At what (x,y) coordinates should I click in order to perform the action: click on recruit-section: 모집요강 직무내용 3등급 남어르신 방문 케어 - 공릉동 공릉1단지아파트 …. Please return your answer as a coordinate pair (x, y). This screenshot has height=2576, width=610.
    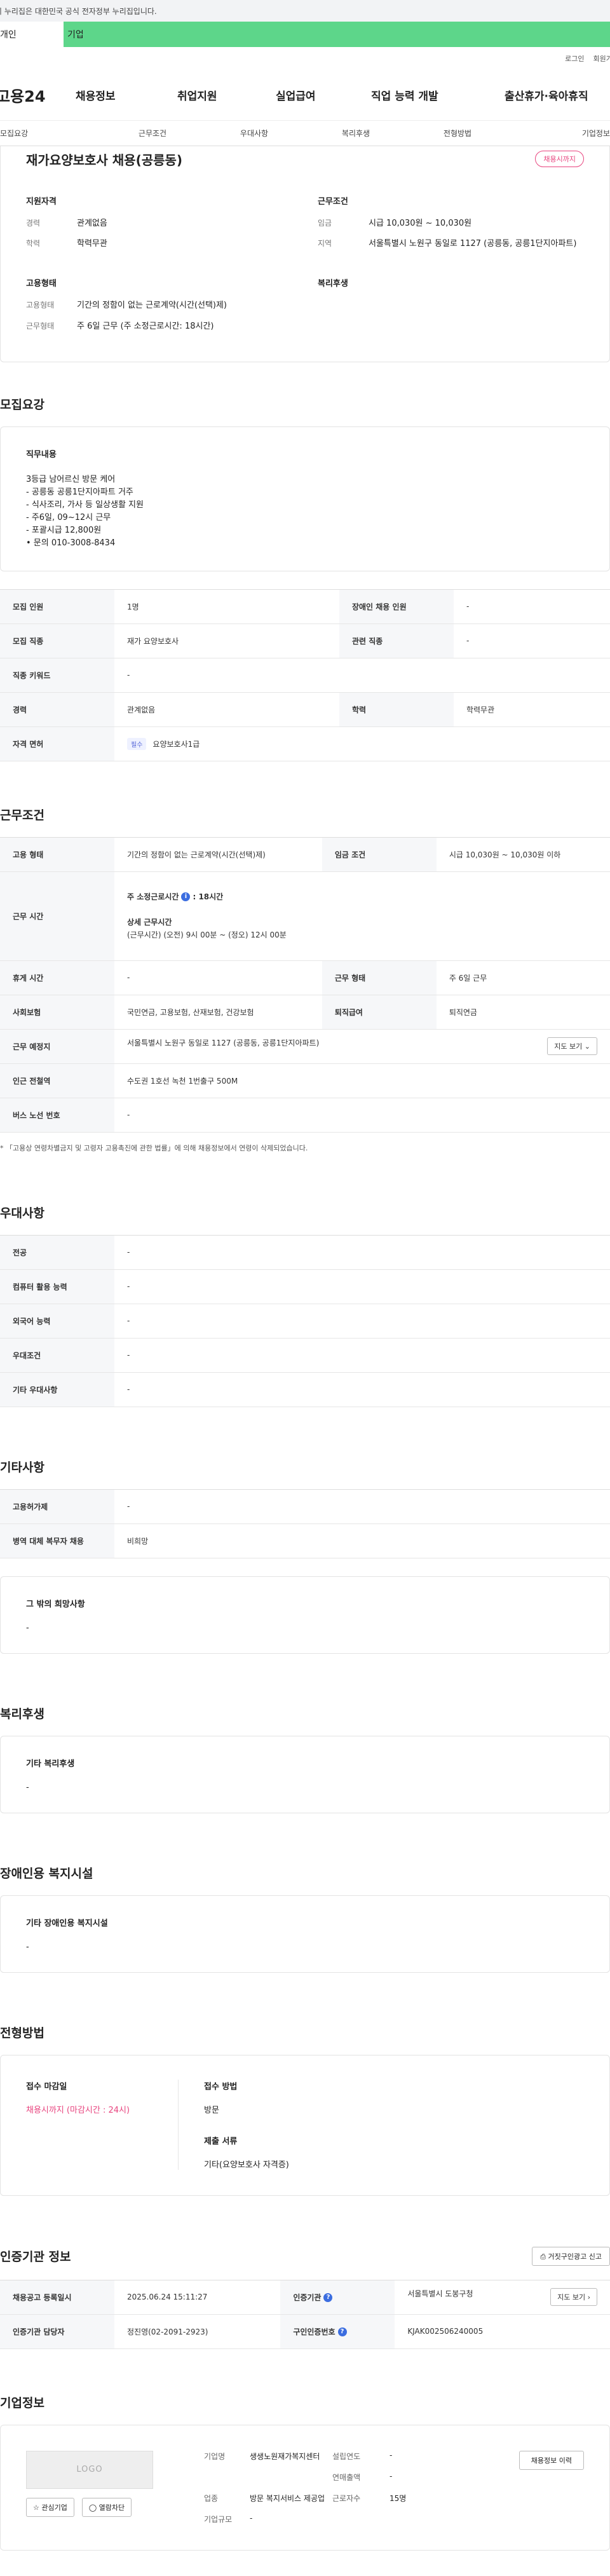
    Looking at the image, I should click on (305, 578).